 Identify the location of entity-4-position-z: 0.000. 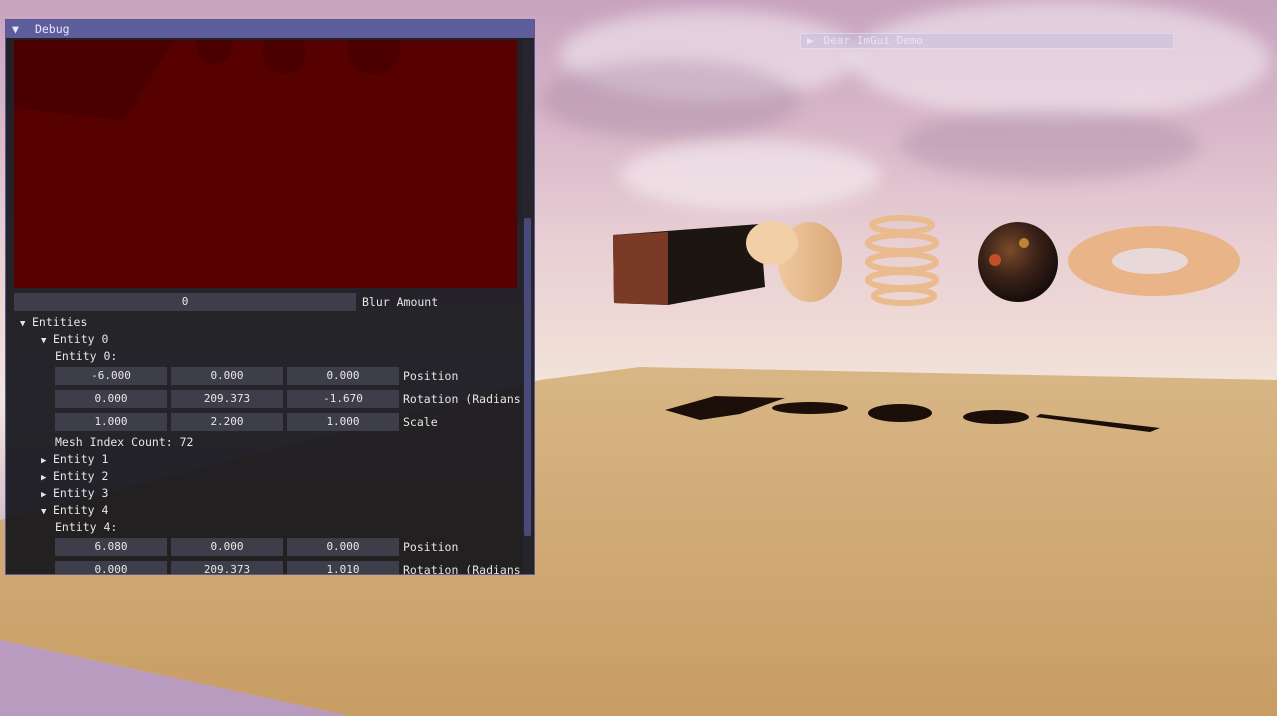
(343, 547).